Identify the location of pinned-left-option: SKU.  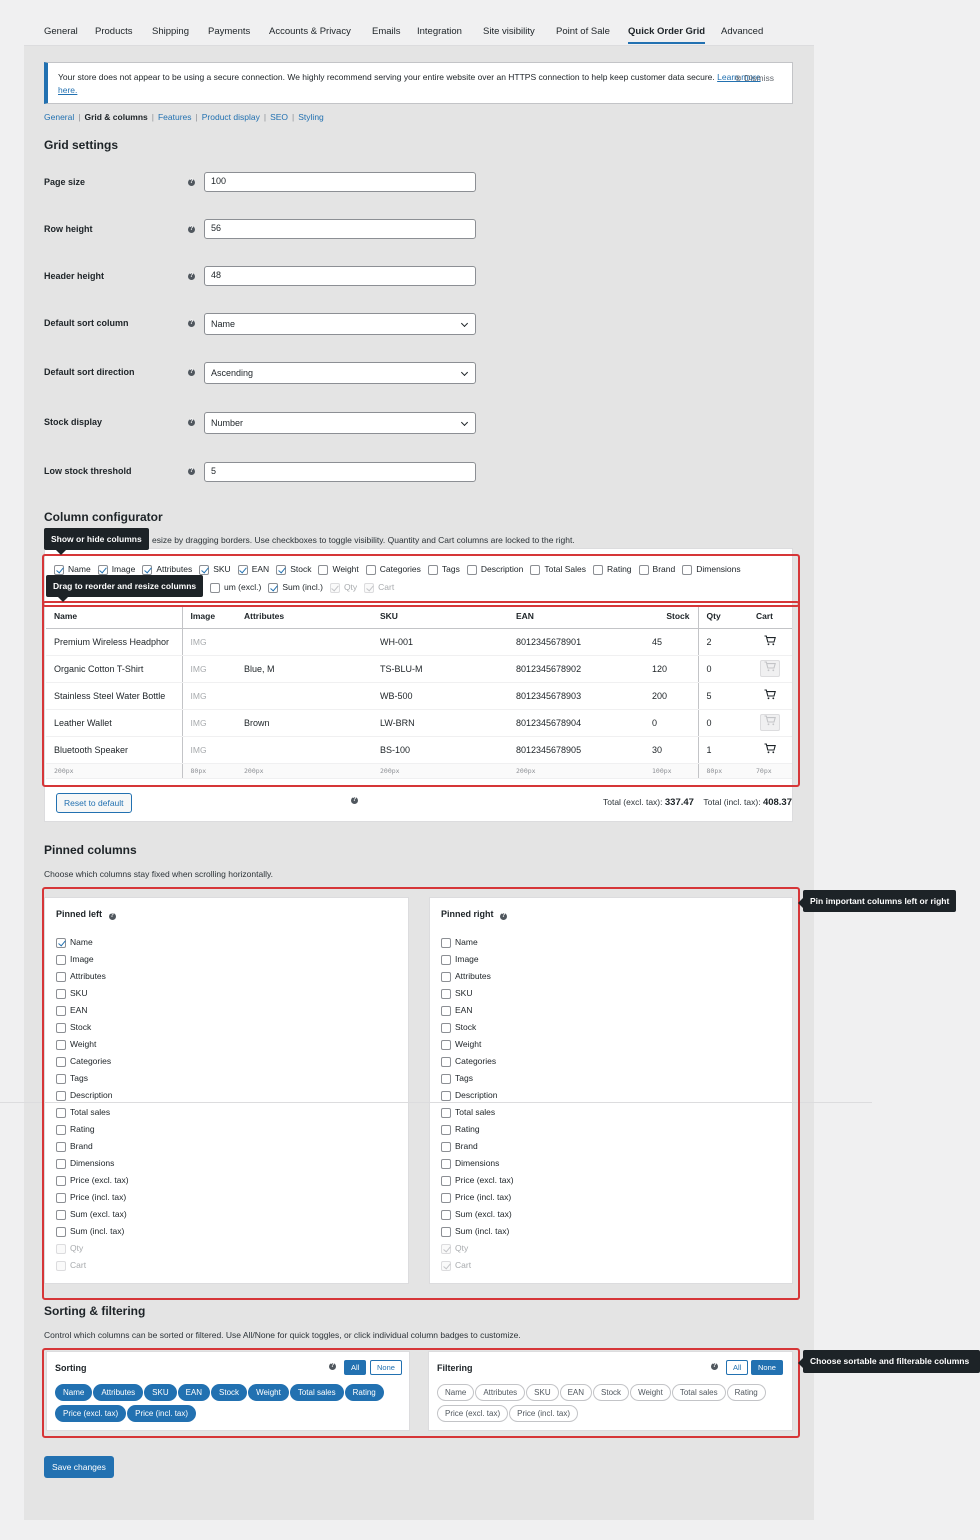
(92, 995).